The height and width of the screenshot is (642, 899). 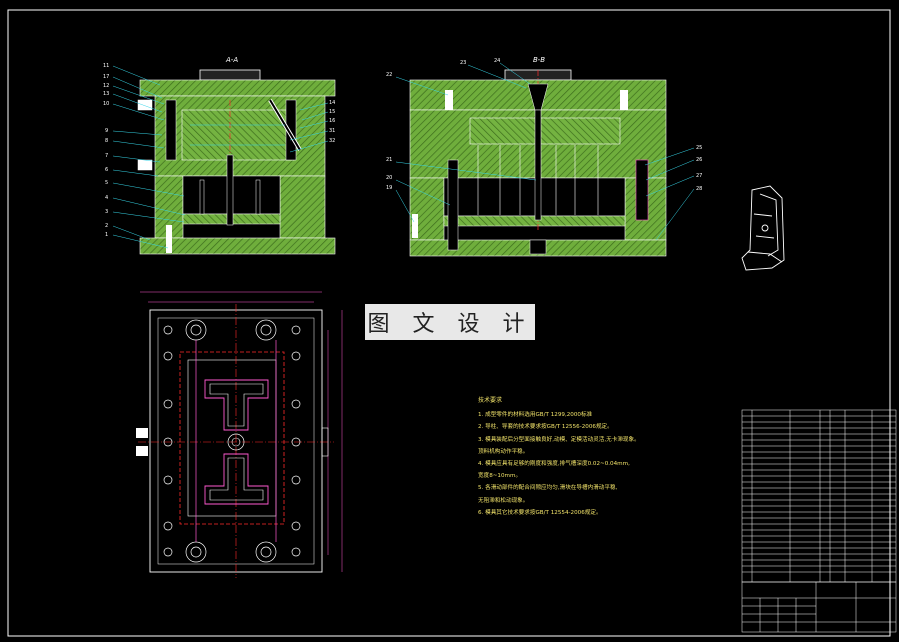 What do you see at coordinates (539, 60) in the screenshot?
I see `section-label-bb: B-B` at bounding box center [539, 60].